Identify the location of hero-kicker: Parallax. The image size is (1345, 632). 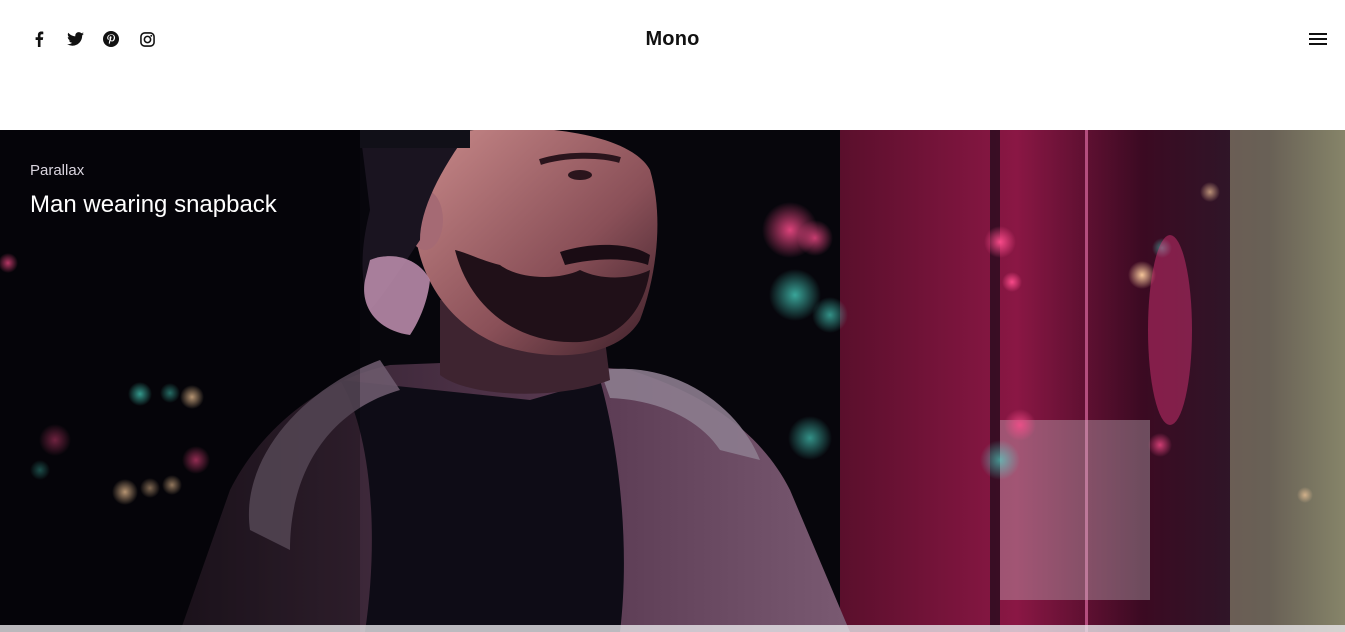
(57, 170).